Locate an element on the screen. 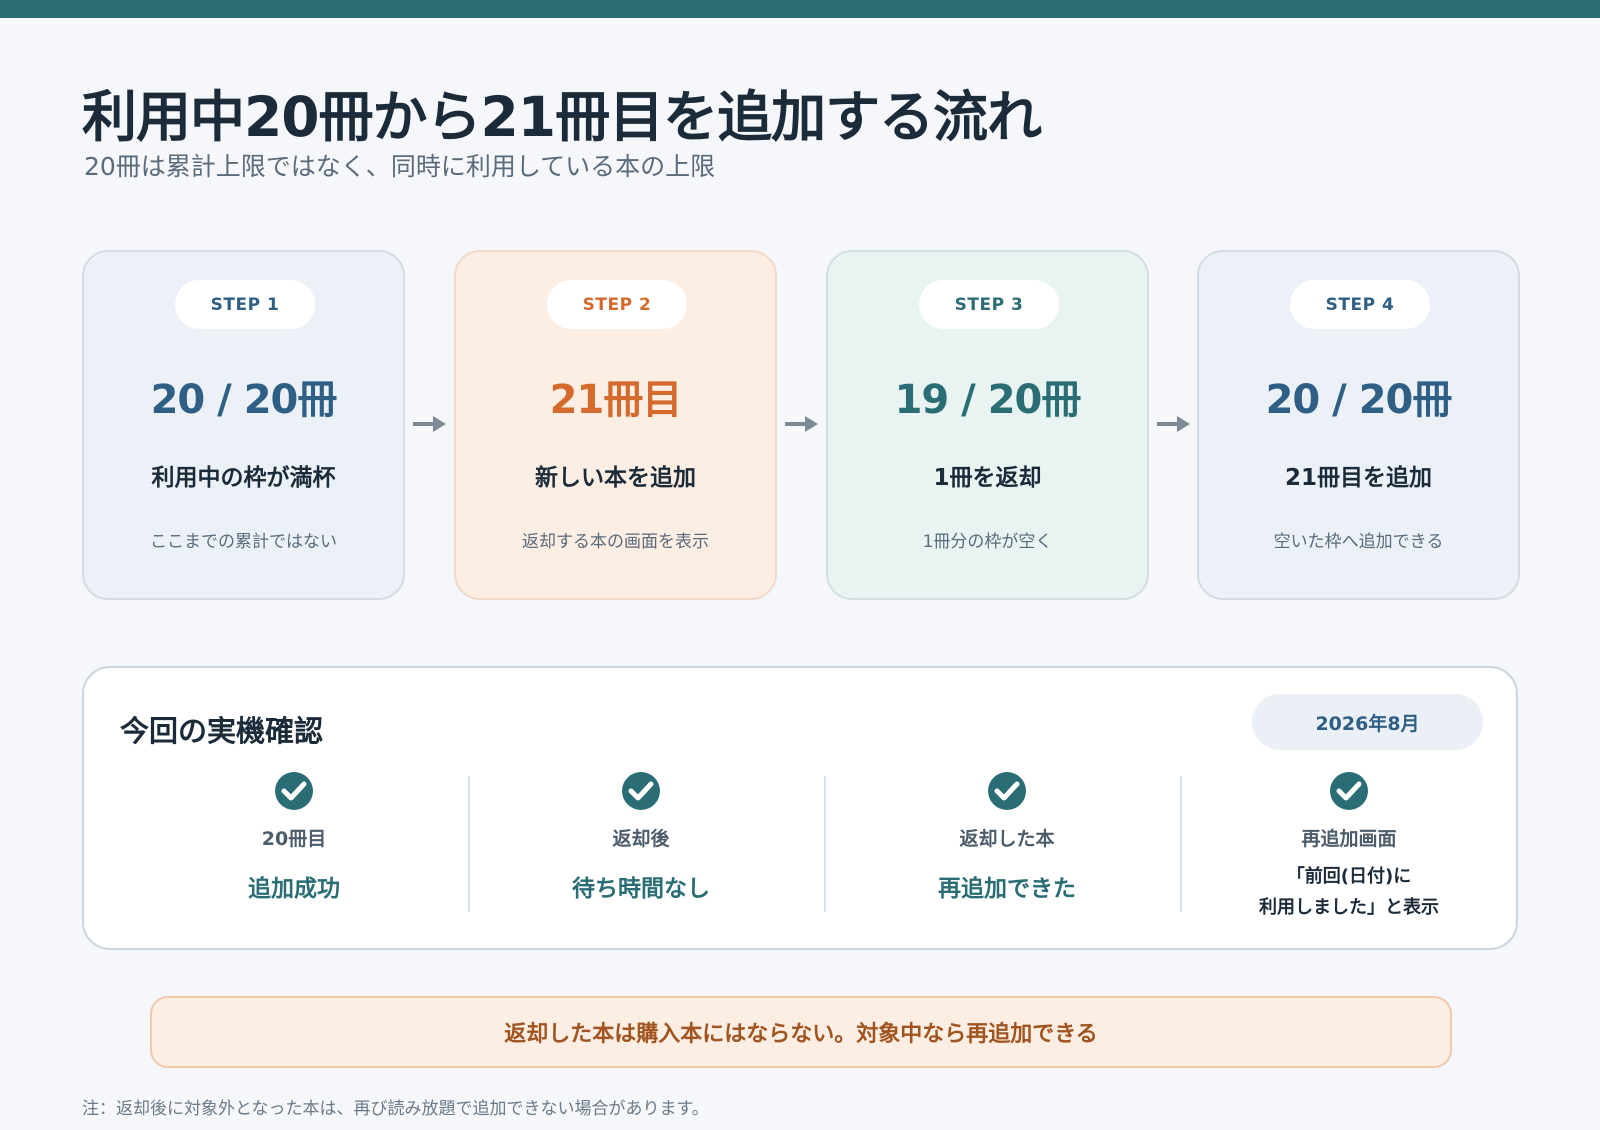 This screenshot has height=1130, width=1600. step-label-2: STEP 2 is located at coordinates (617, 304).